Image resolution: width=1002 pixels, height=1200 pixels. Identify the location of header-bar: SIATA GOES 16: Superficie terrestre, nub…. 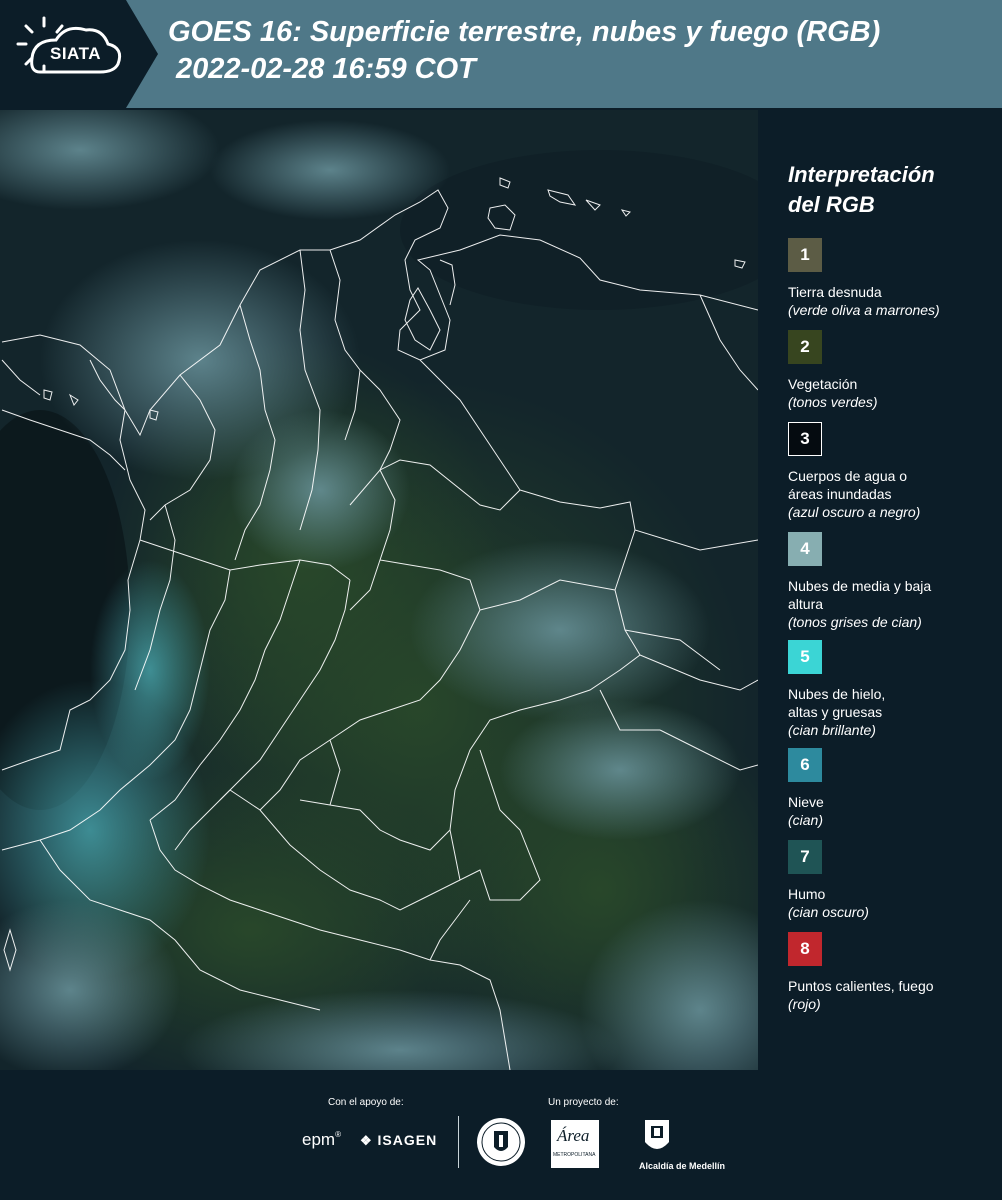
(501, 54).